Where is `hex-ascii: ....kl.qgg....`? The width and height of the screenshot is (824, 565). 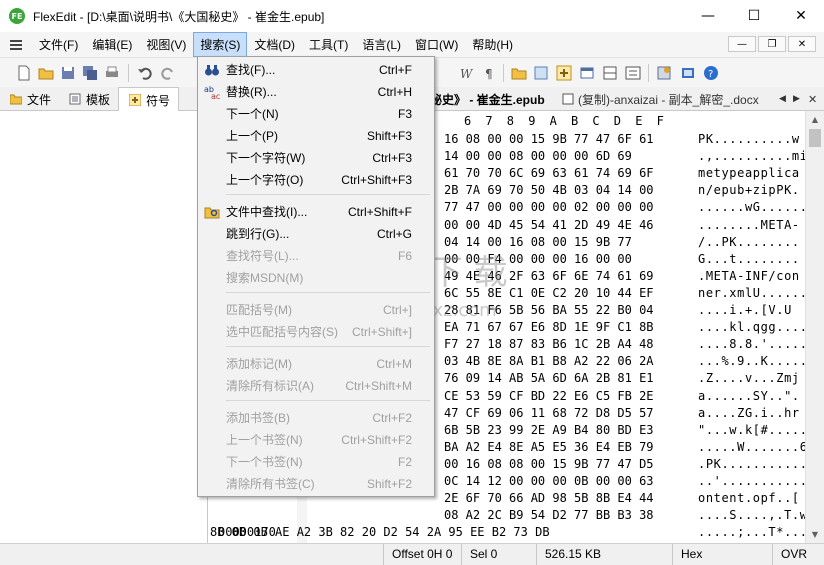 hex-ascii: ....kl.qgg.... is located at coordinates (753, 327).